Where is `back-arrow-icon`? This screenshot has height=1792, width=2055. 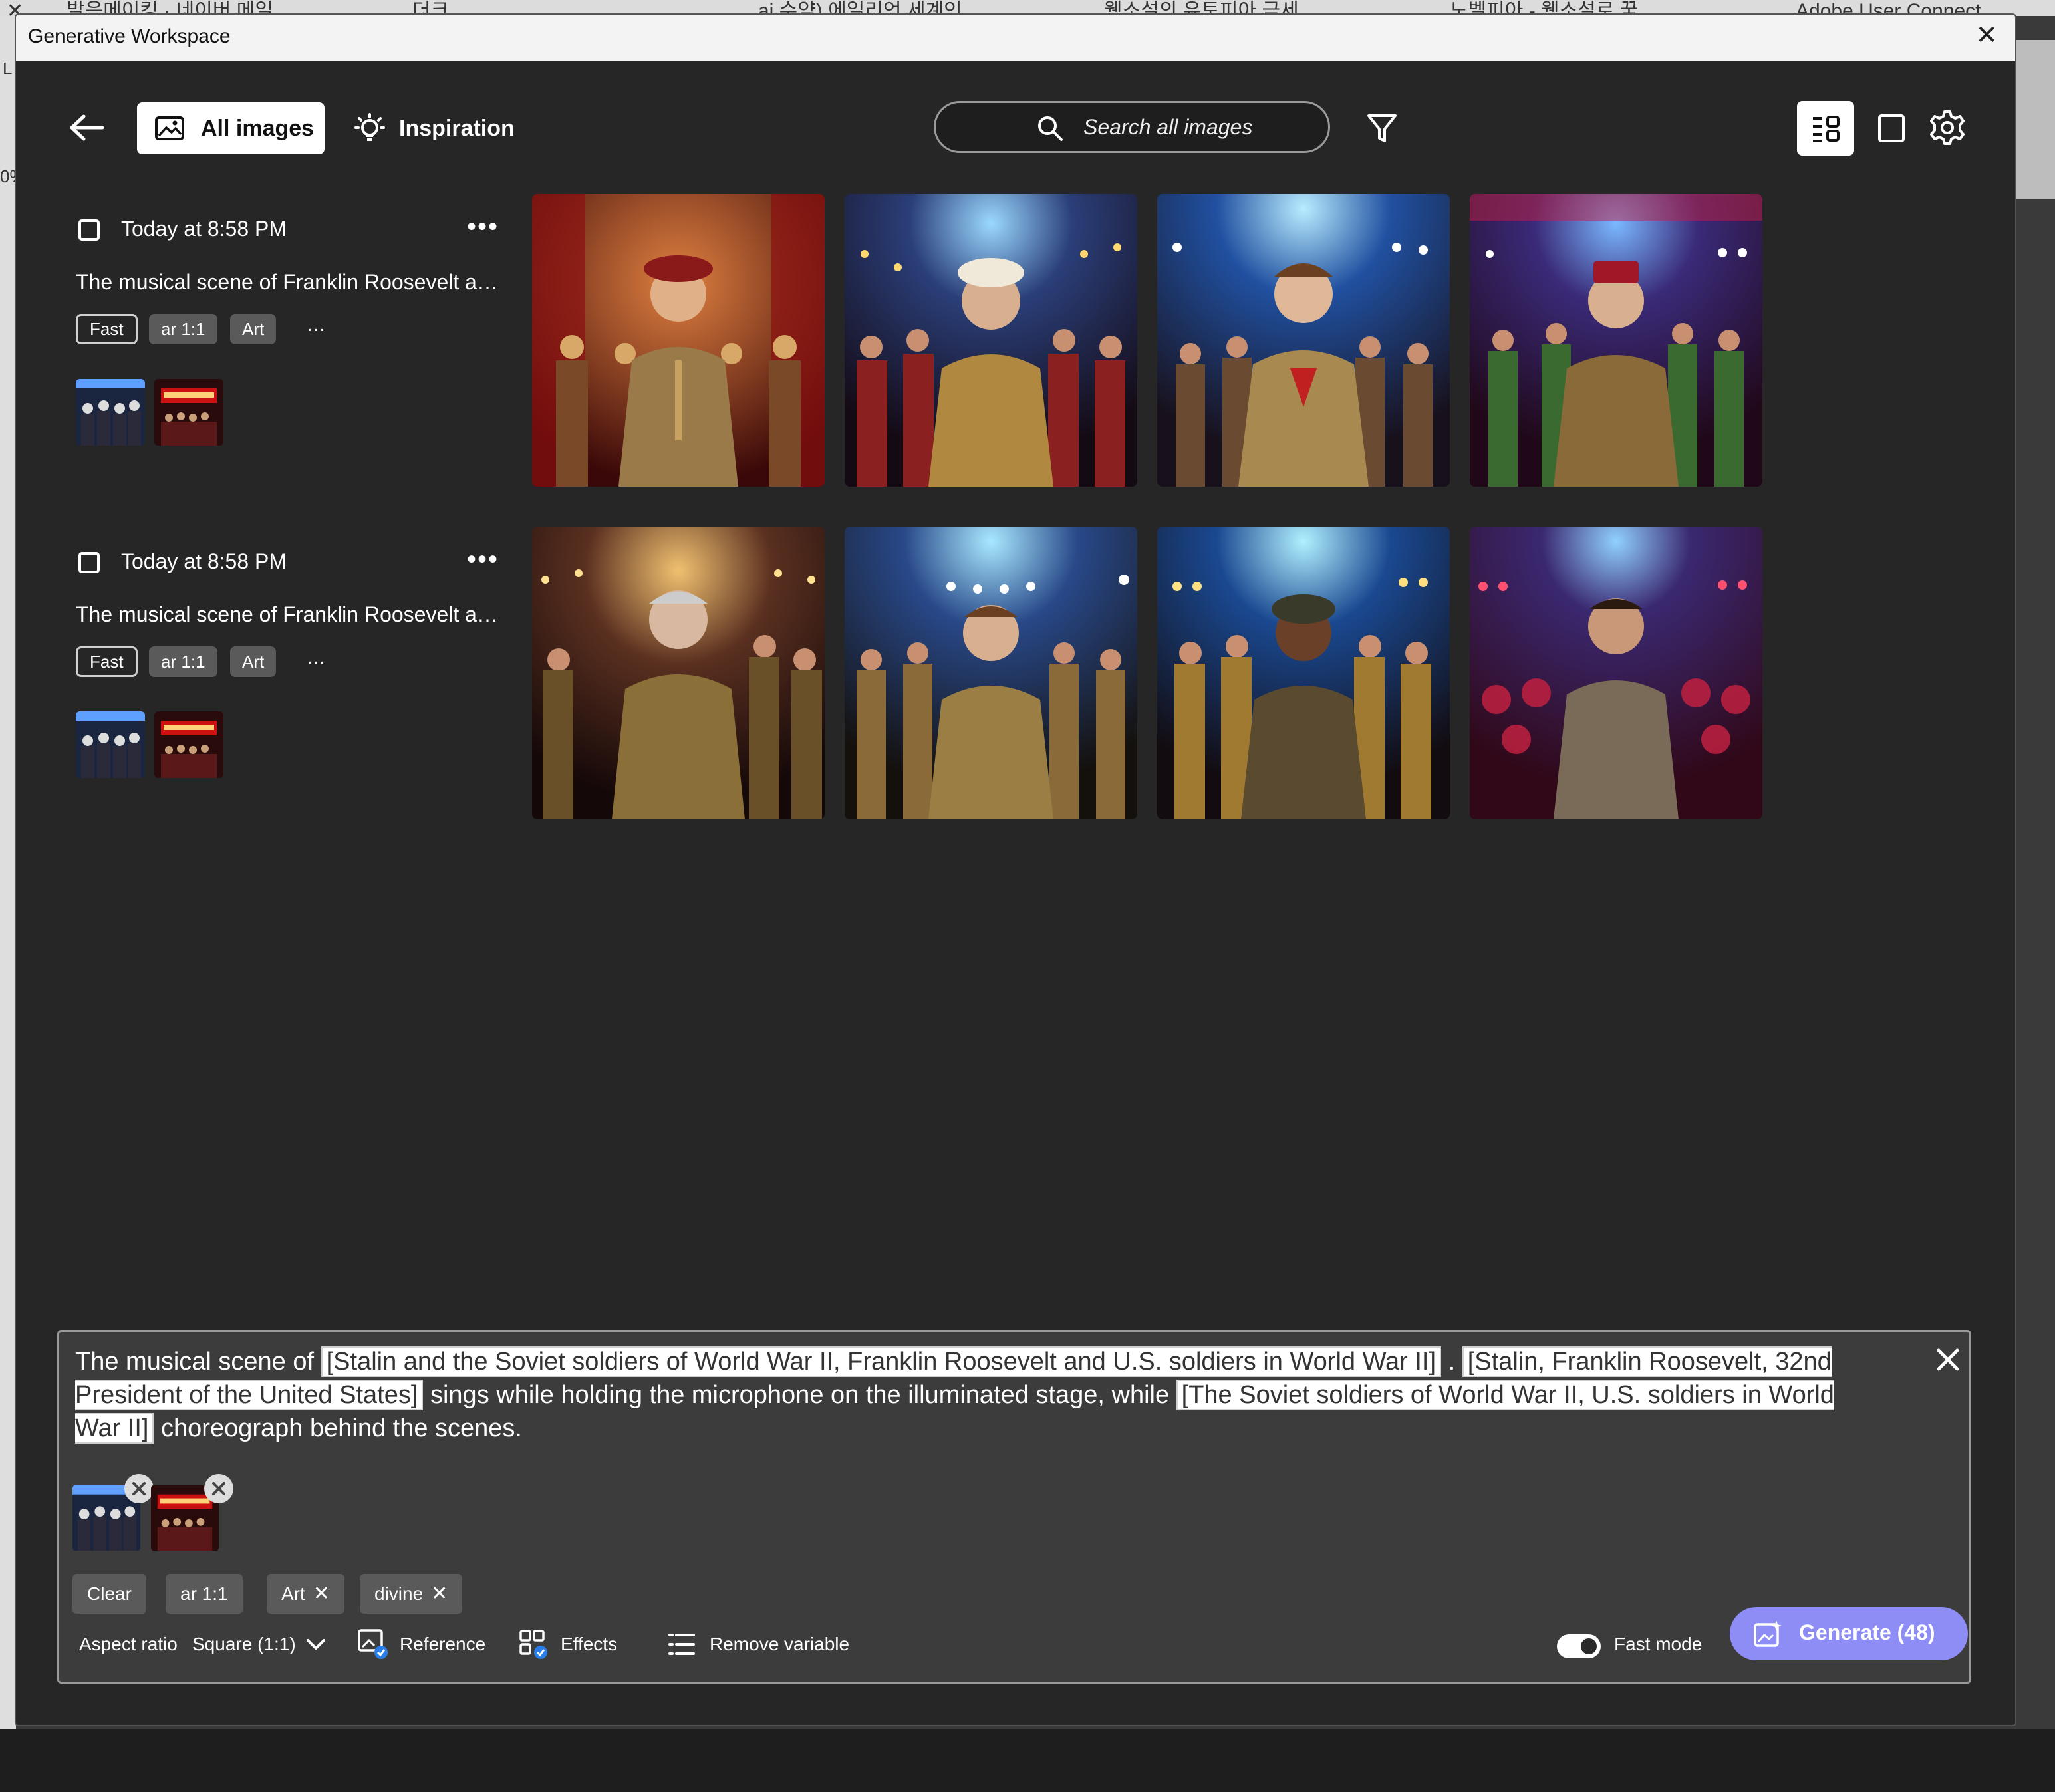
back-arrow-icon is located at coordinates (86, 127).